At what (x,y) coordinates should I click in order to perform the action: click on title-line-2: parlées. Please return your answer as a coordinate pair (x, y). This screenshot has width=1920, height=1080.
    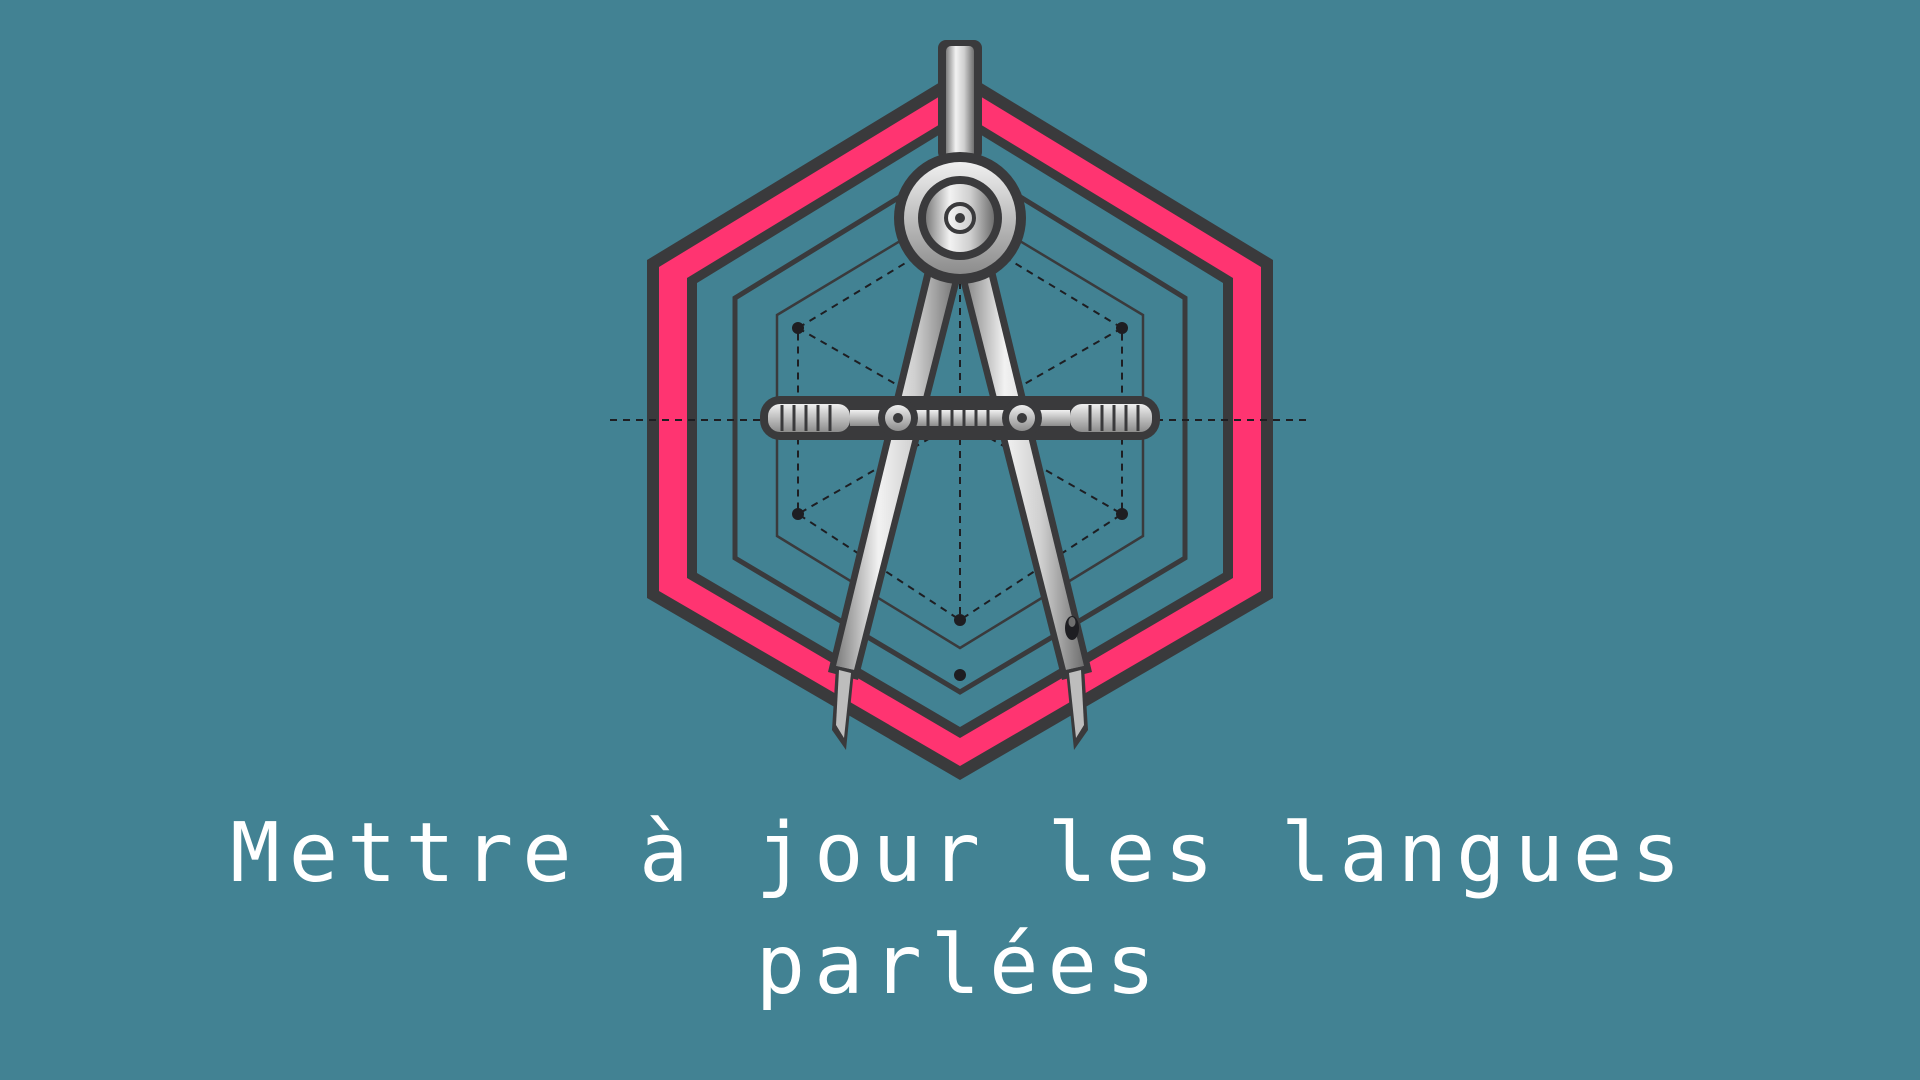
    Looking at the image, I should click on (960, 965).